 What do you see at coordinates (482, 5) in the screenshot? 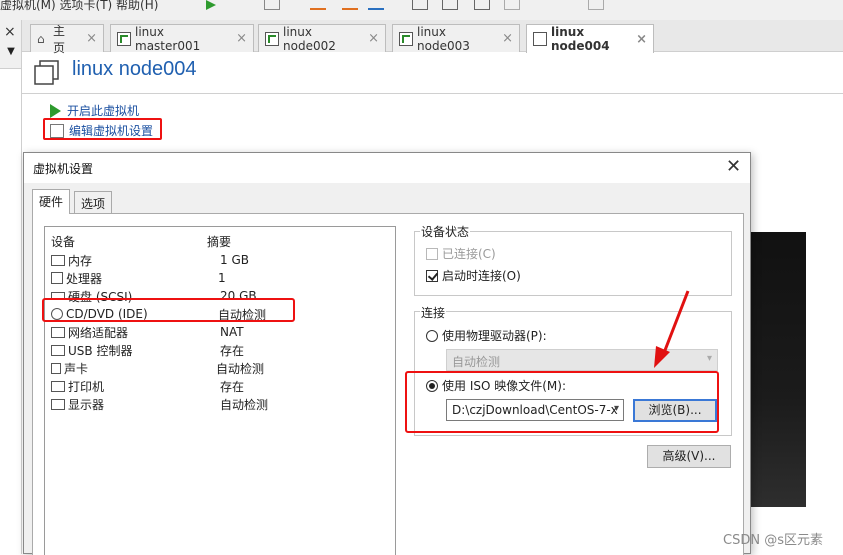
I see `unity-icon` at bounding box center [482, 5].